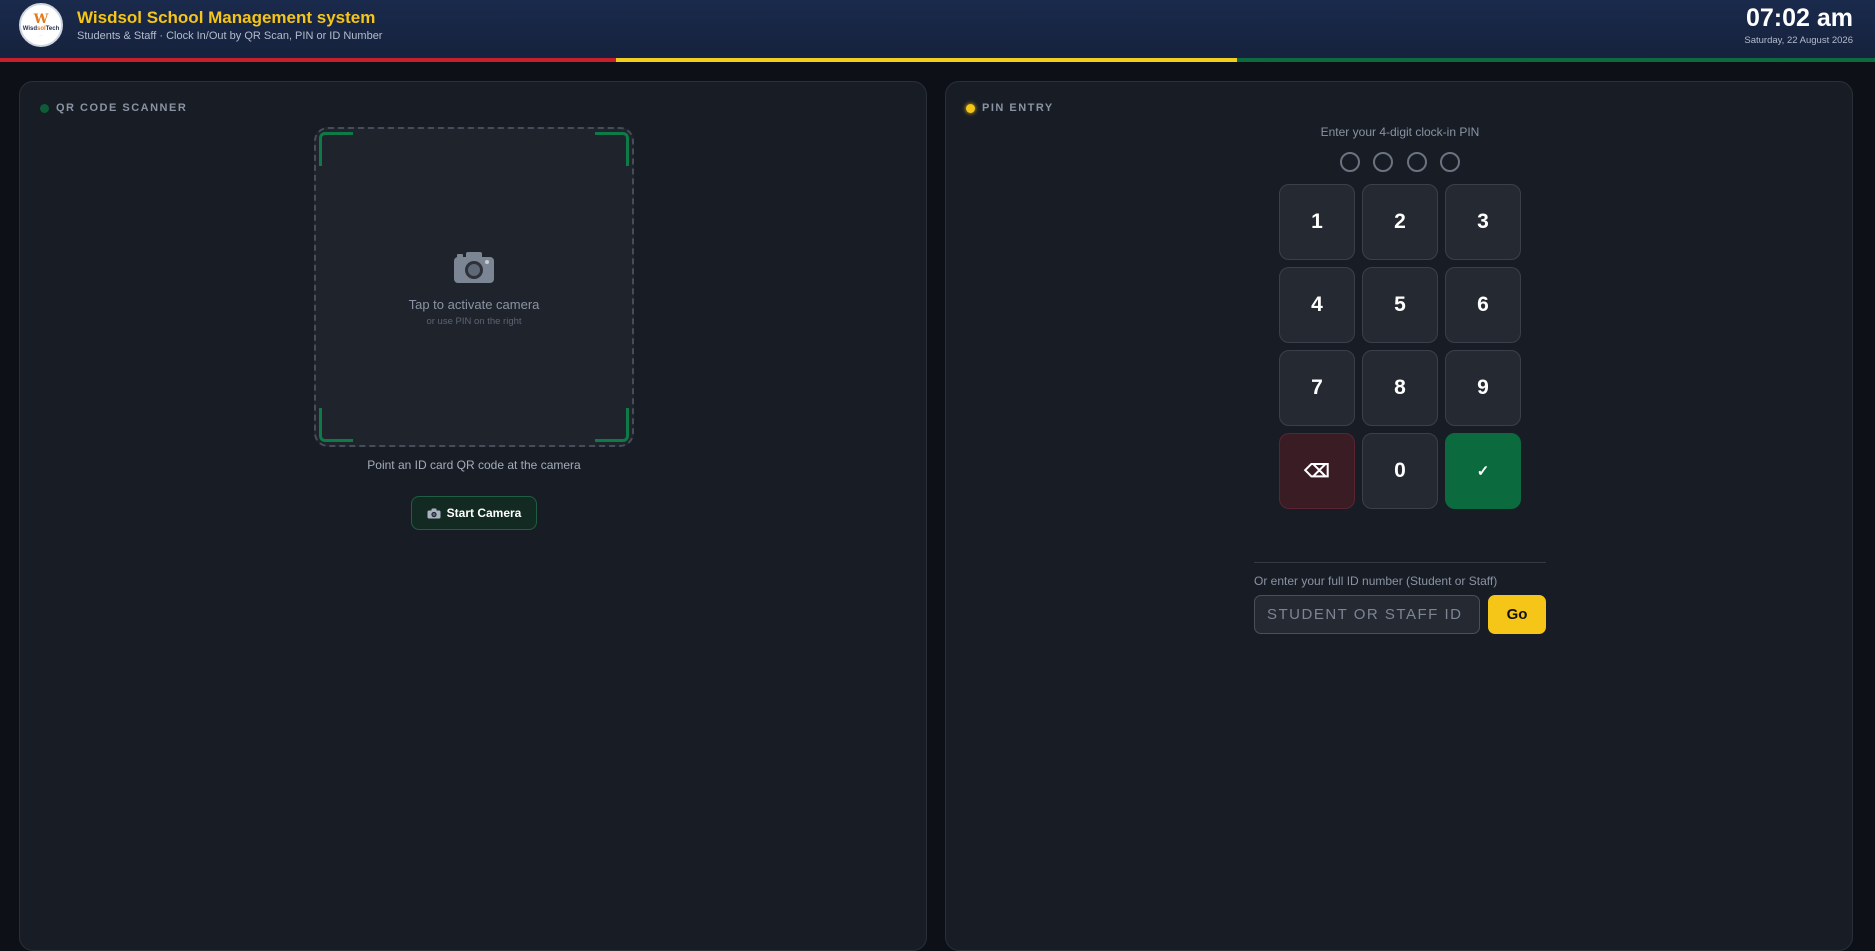  I want to click on key-5: 5, so click(1400, 305).